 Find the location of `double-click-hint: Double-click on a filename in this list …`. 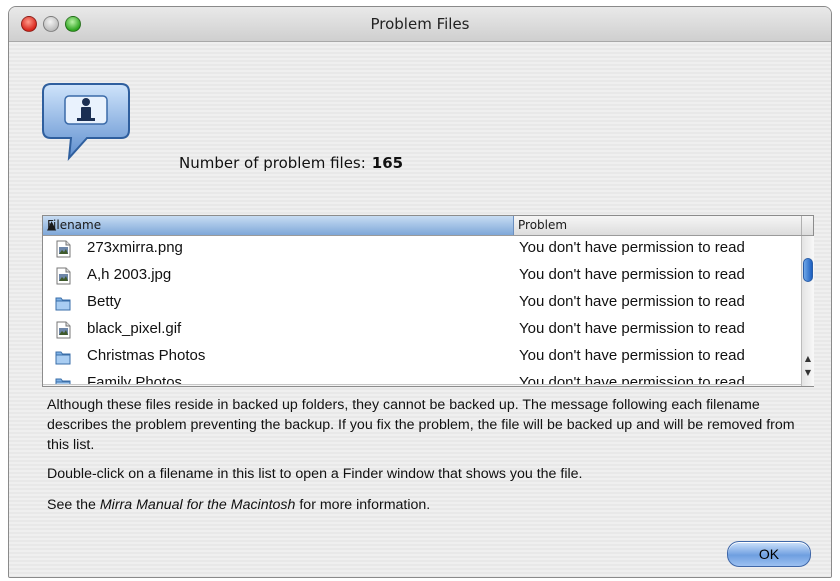

double-click-hint: Double-click on a filename in this list … is located at coordinates (315, 474).